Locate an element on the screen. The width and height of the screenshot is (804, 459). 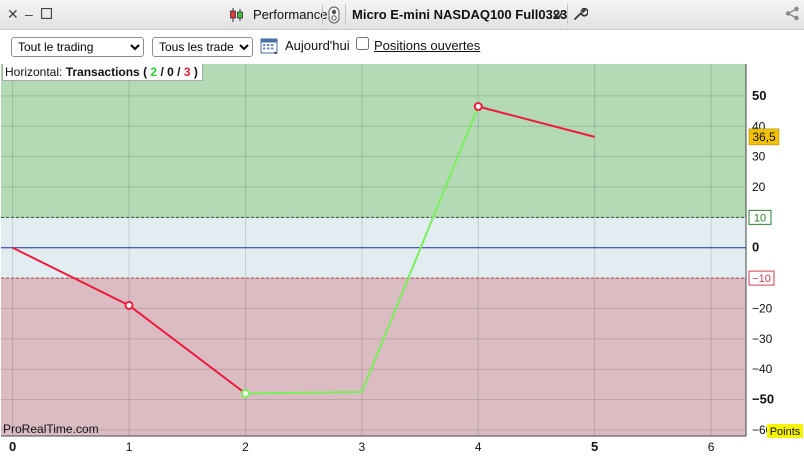
y-tick-label: −20 is located at coordinates (762, 308).